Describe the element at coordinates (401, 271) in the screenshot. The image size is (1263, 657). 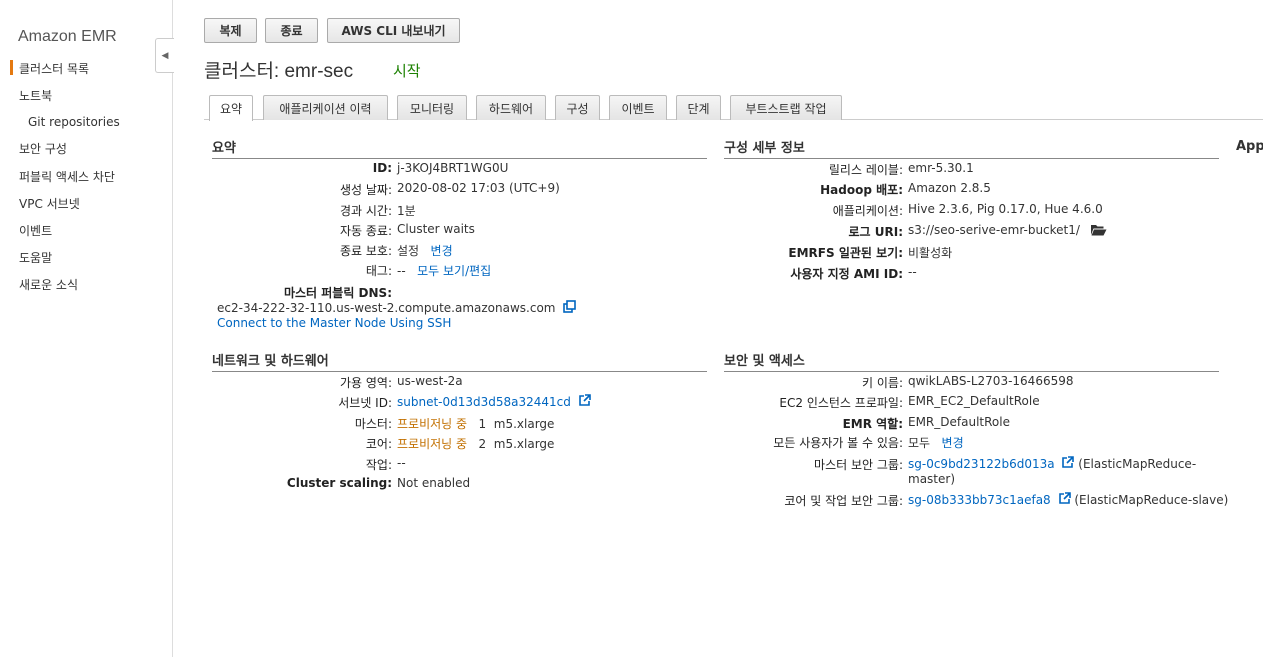
I see `tags-state: --` at that location.